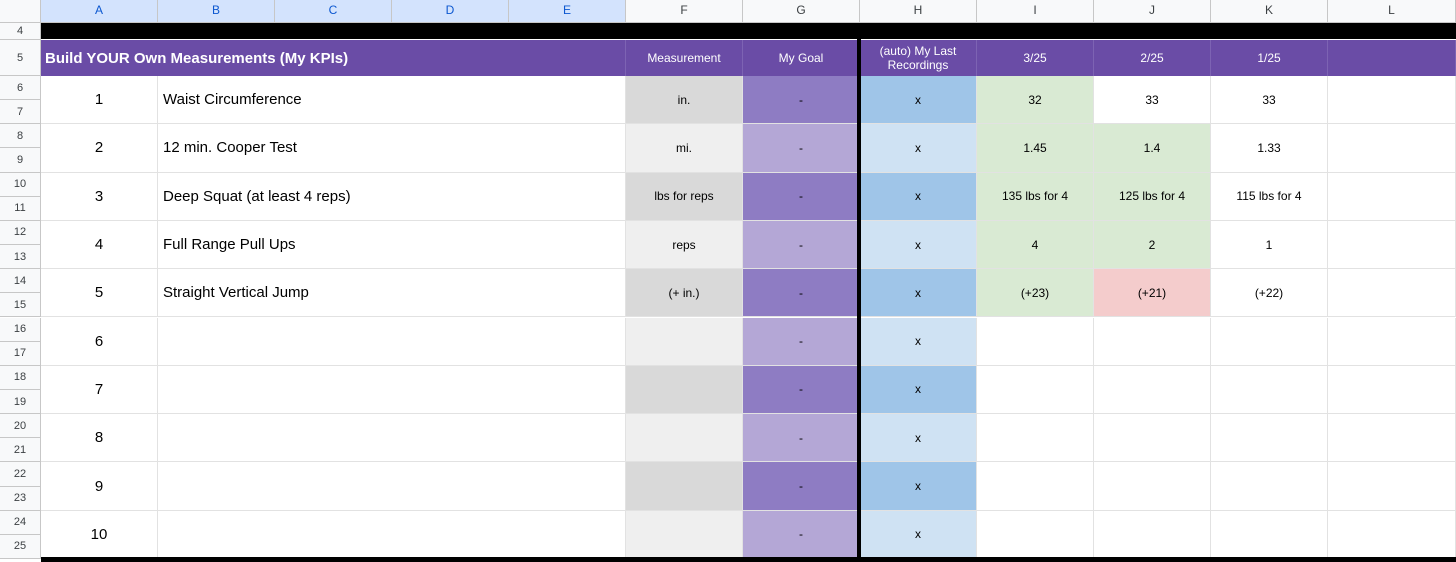 Image resolution: width=1456 pixels, height=562 pixels. Describe the element at coordinates (1269, 293) in the screenshot. I see `recording-value: (+22)` at that location.